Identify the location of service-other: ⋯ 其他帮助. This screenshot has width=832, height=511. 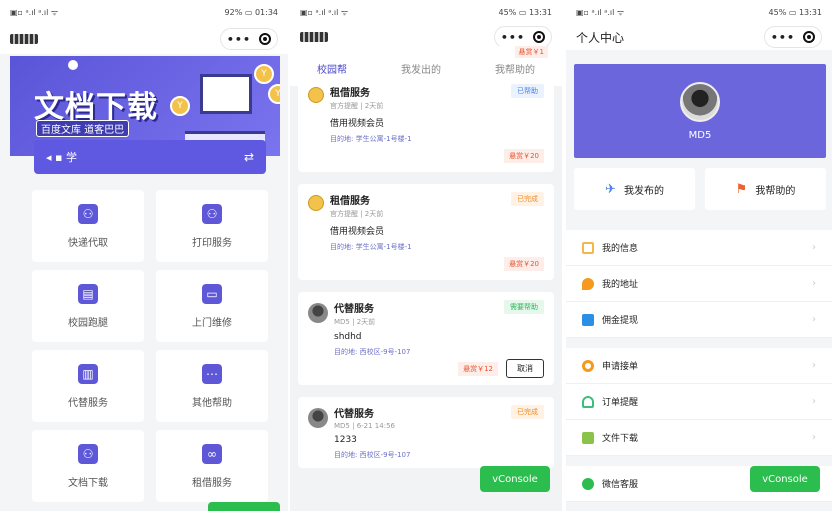
(212, 386).